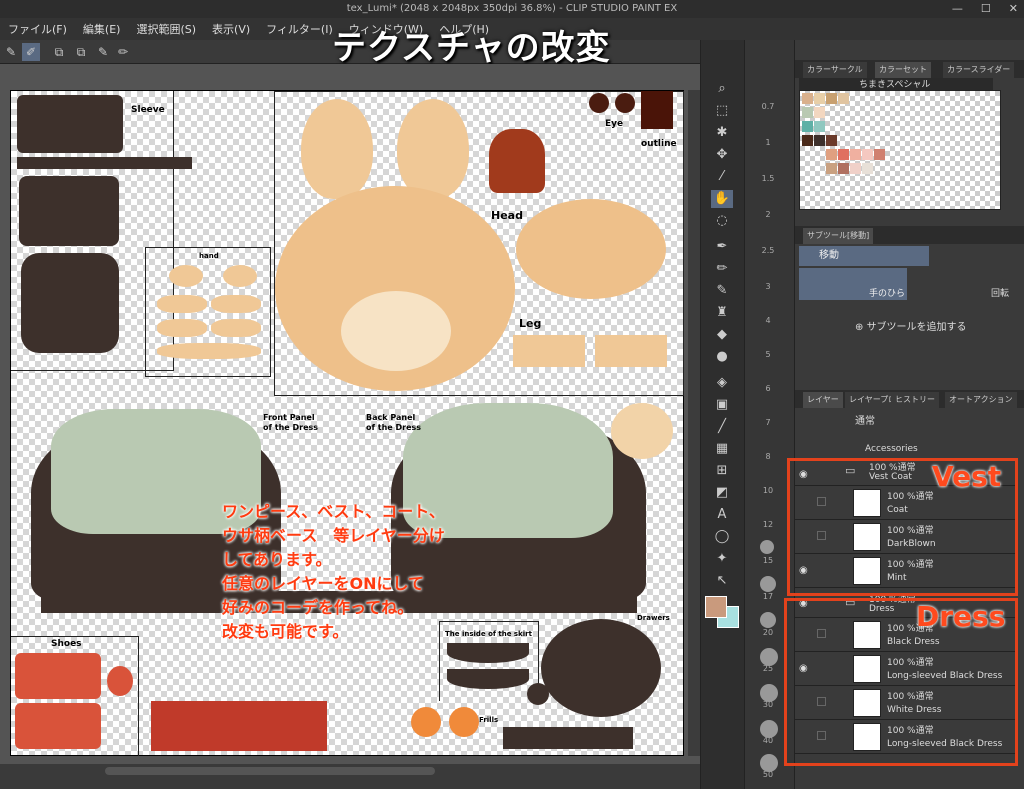 The image size is (1024, 789). What do you see at coordinates (722, 199) in the screenshot?
I see `hand-tool-icon: ✋` at bounding box center [722, 199].